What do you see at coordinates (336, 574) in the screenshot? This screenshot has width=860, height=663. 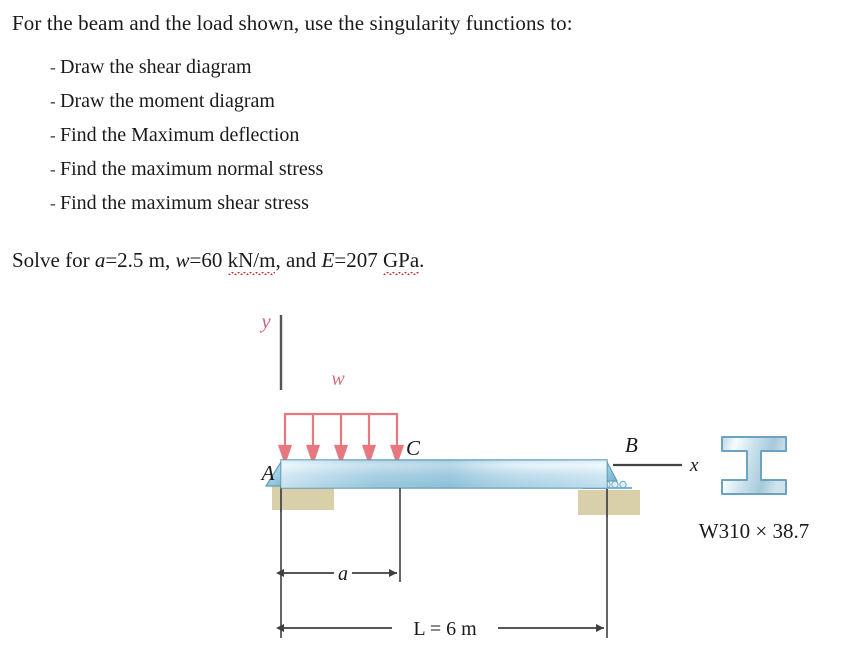 I see `dimension-a: a` at bounding box center [336, 574].